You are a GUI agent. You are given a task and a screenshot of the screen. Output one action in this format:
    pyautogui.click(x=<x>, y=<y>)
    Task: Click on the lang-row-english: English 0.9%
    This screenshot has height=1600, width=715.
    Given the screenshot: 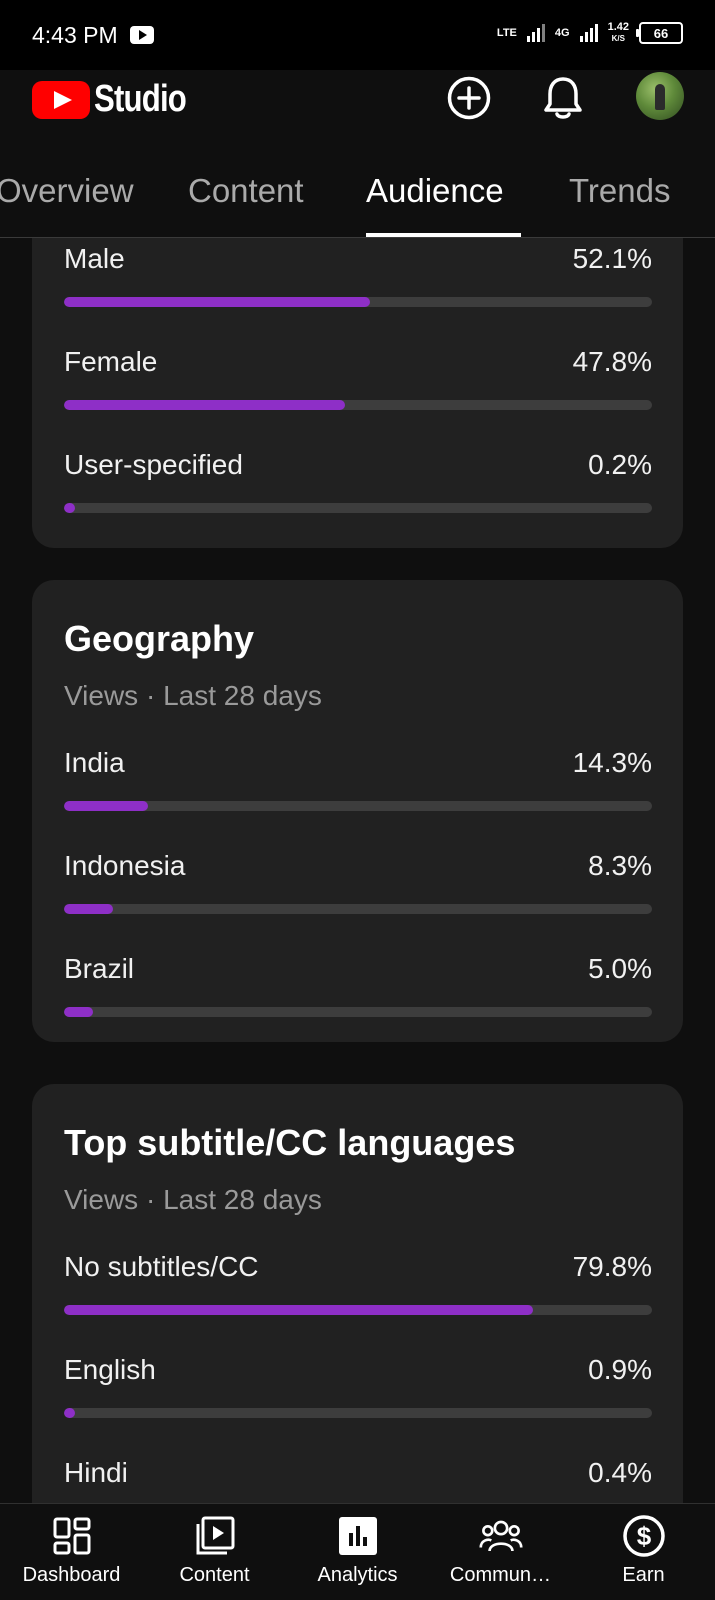 What is the action you would take?
    pyautogui.click(x=358, y=1394)
    